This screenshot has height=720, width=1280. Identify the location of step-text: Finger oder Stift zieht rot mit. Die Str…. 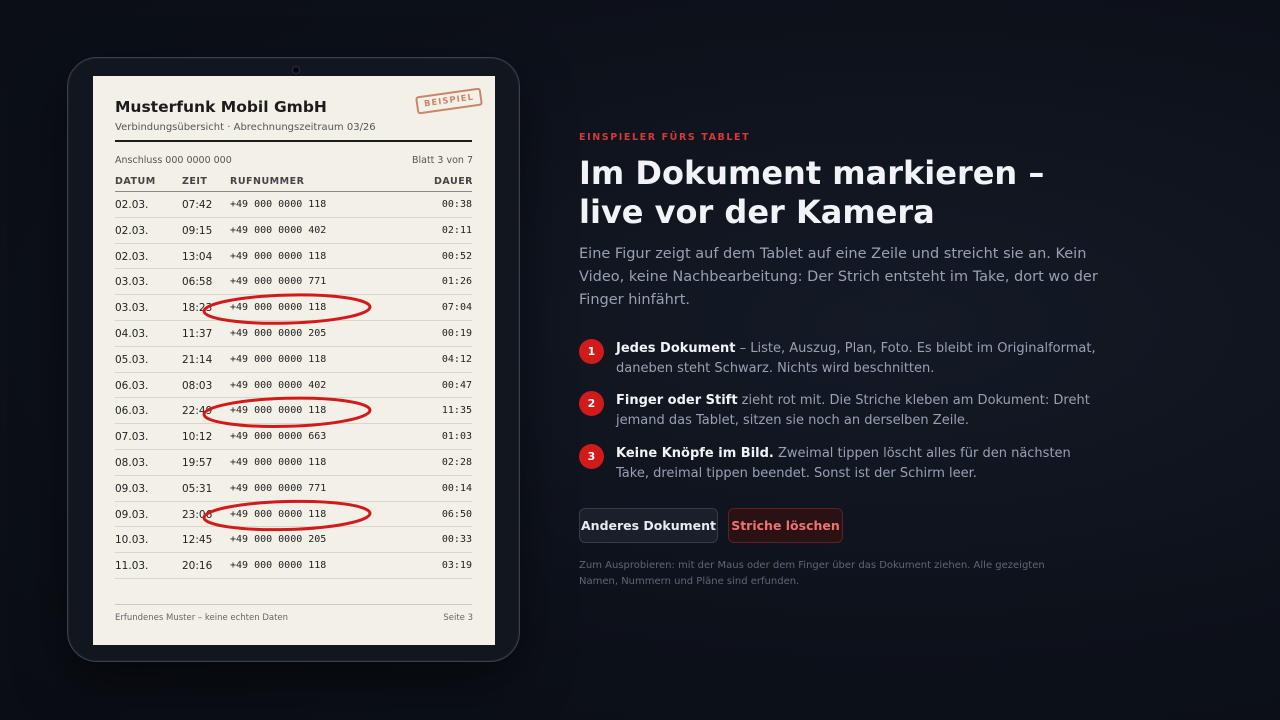
(857, 411).